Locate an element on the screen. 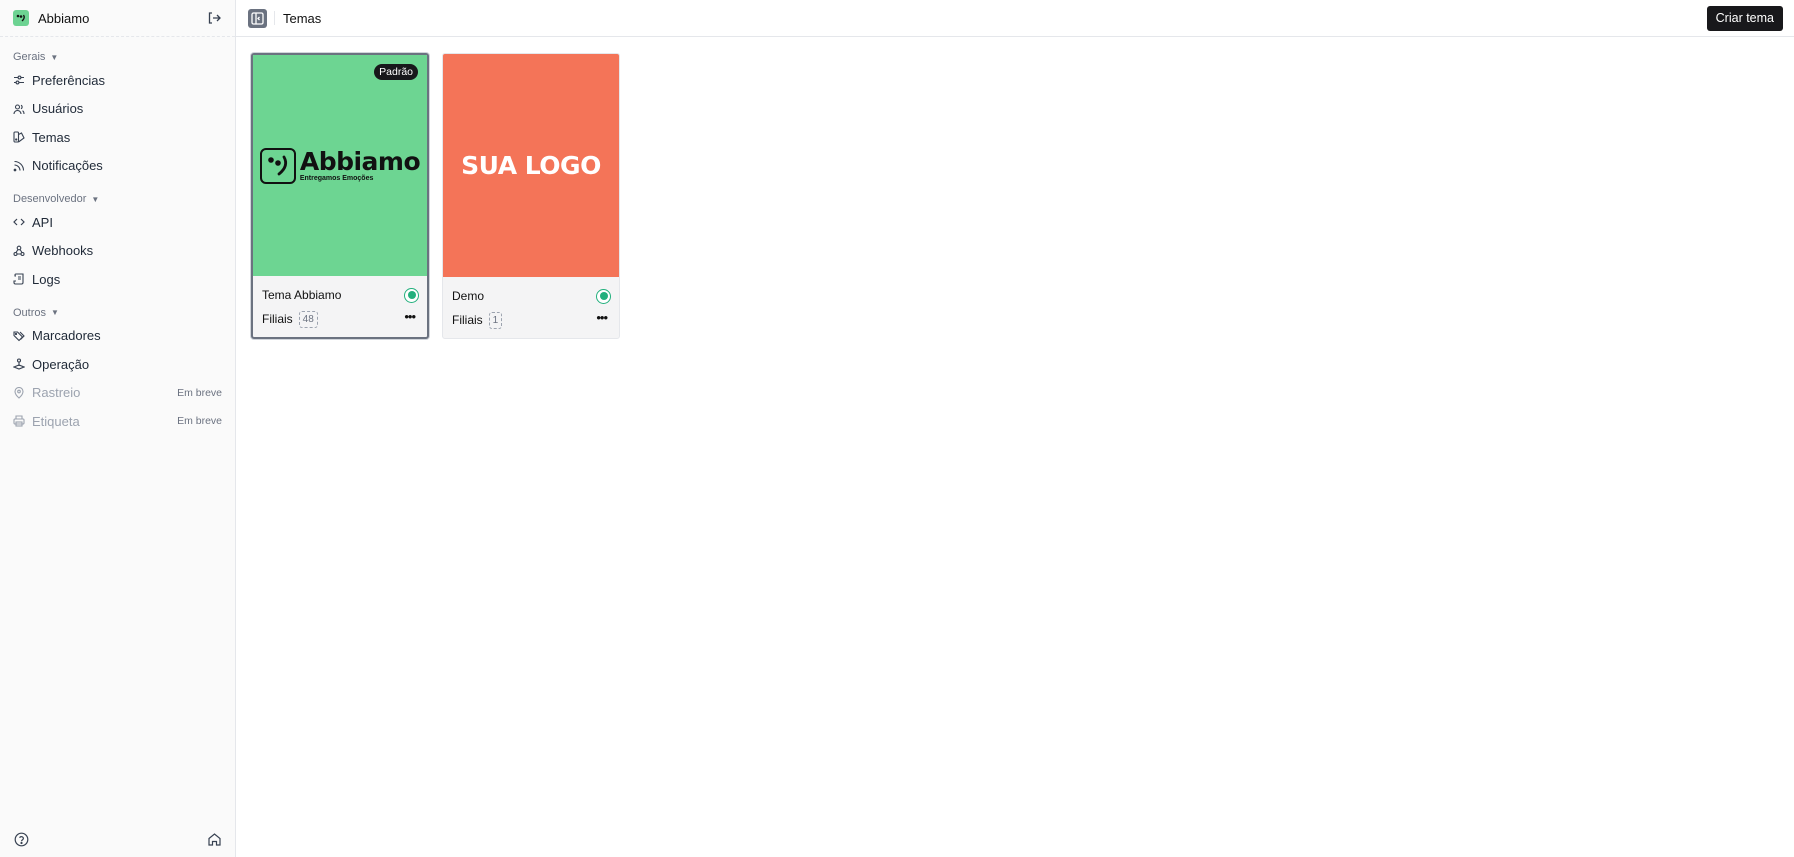 The width and height of the screenshot is (1794, 857). abbiamo-logo: Abbiamo Entregamos Emoções is located at coordinates (340, 165).